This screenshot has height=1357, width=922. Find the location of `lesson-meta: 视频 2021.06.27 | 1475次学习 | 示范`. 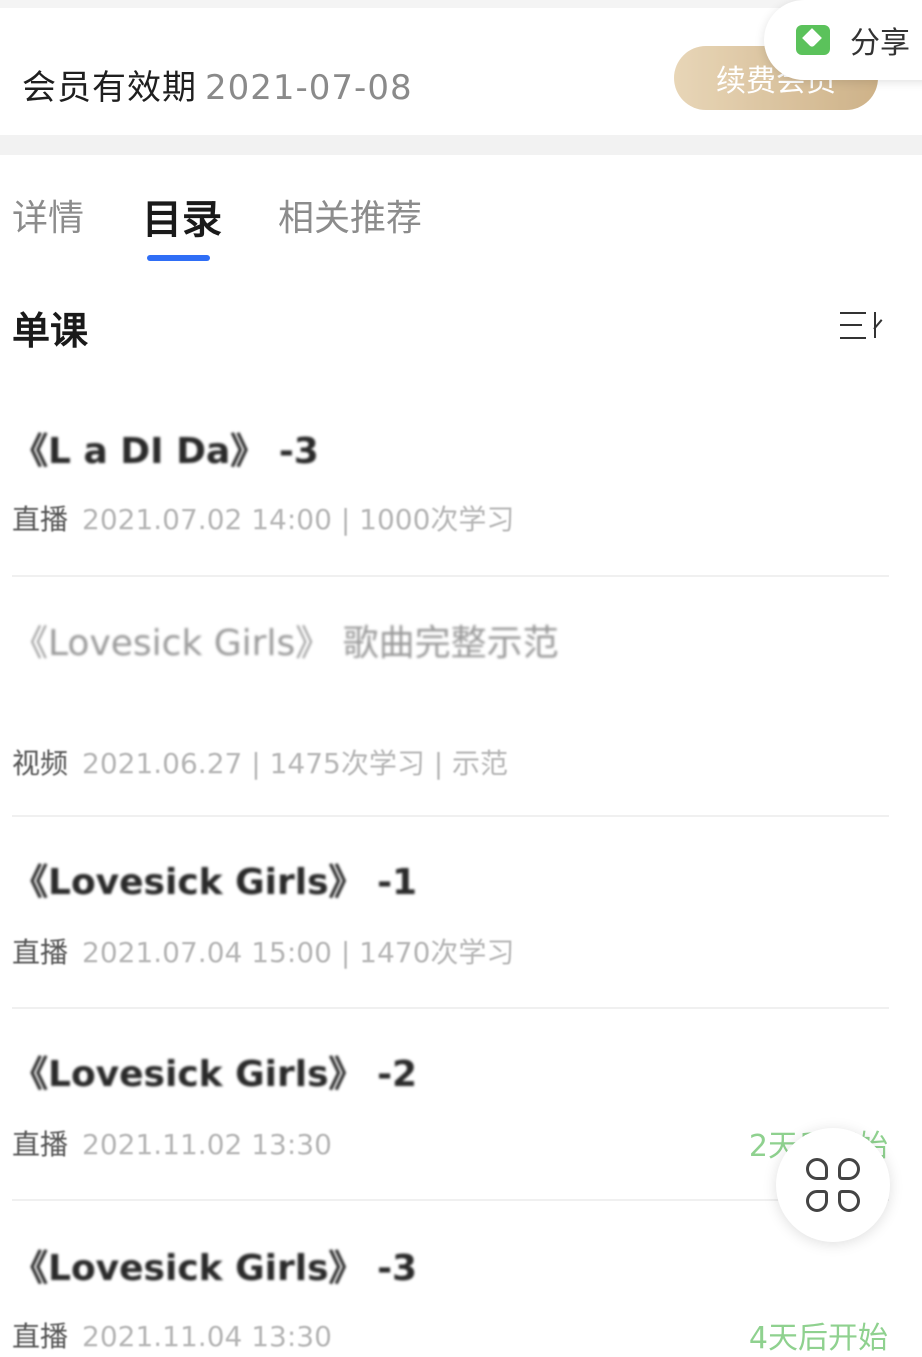

lesson-meta: 视频 2021.06.27 | 1475次学习 | 示范 is located at coordinates (260, 762).